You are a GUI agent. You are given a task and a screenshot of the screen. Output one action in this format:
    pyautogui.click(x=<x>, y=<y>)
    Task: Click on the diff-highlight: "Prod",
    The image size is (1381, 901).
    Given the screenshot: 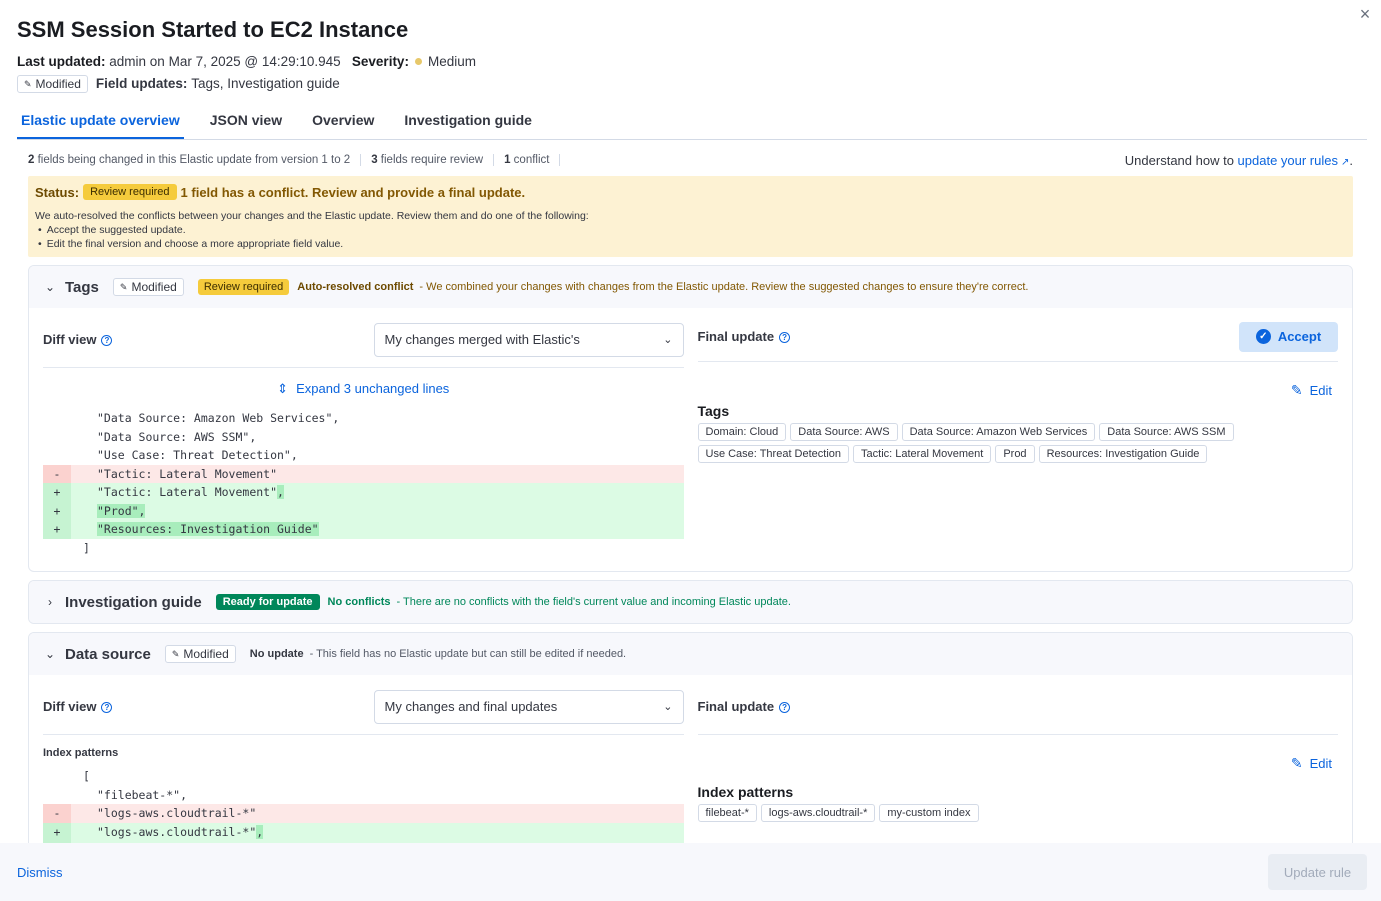 What is the action you would take?
    pyautogui.click(x=121, y=510)
    